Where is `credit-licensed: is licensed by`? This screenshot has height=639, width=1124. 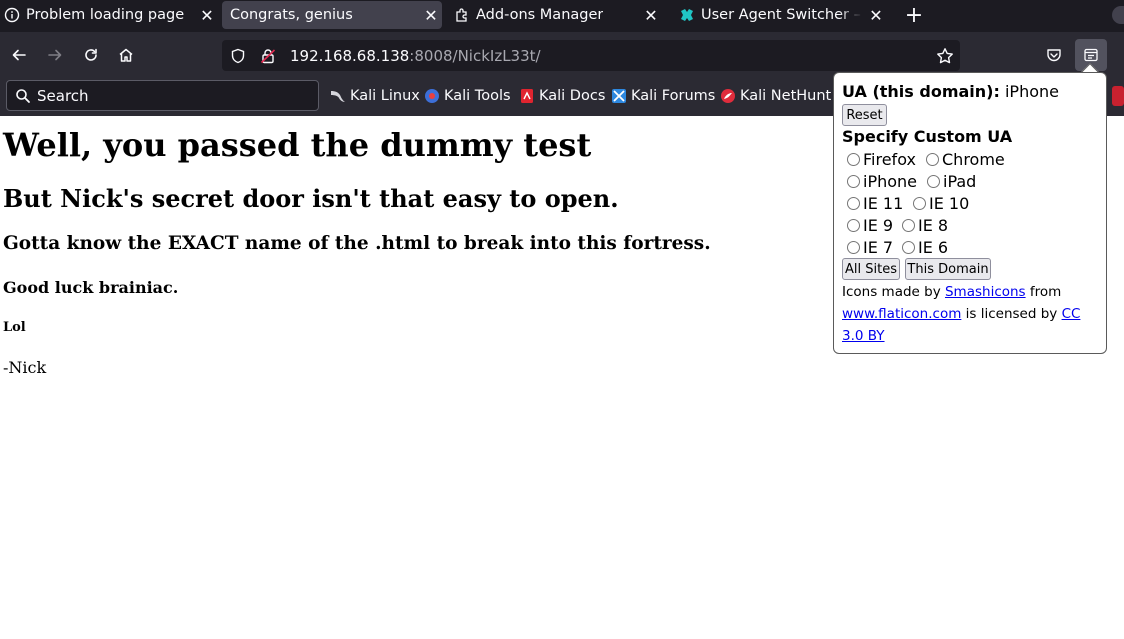
credit-licensed: is licensed by is located at coordinates (1011, 314).